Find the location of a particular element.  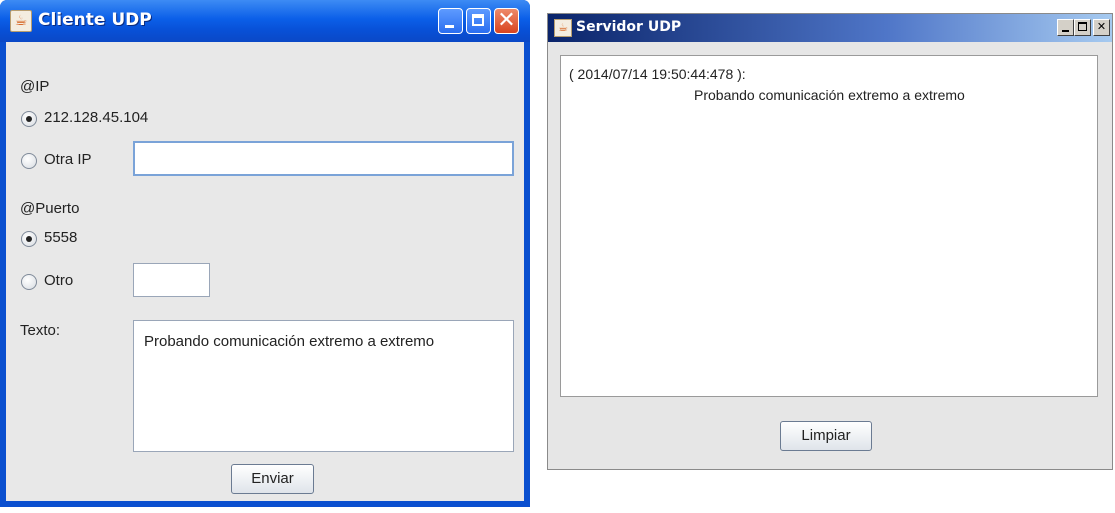

client-window-title: Cliente UDP is located at coordinates (95, 20).